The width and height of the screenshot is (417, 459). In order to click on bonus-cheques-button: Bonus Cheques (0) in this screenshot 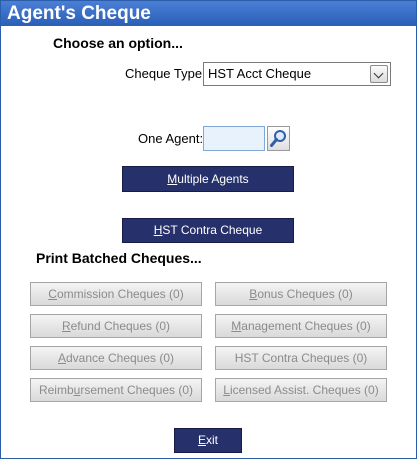, I will do `click(301, 294)`.